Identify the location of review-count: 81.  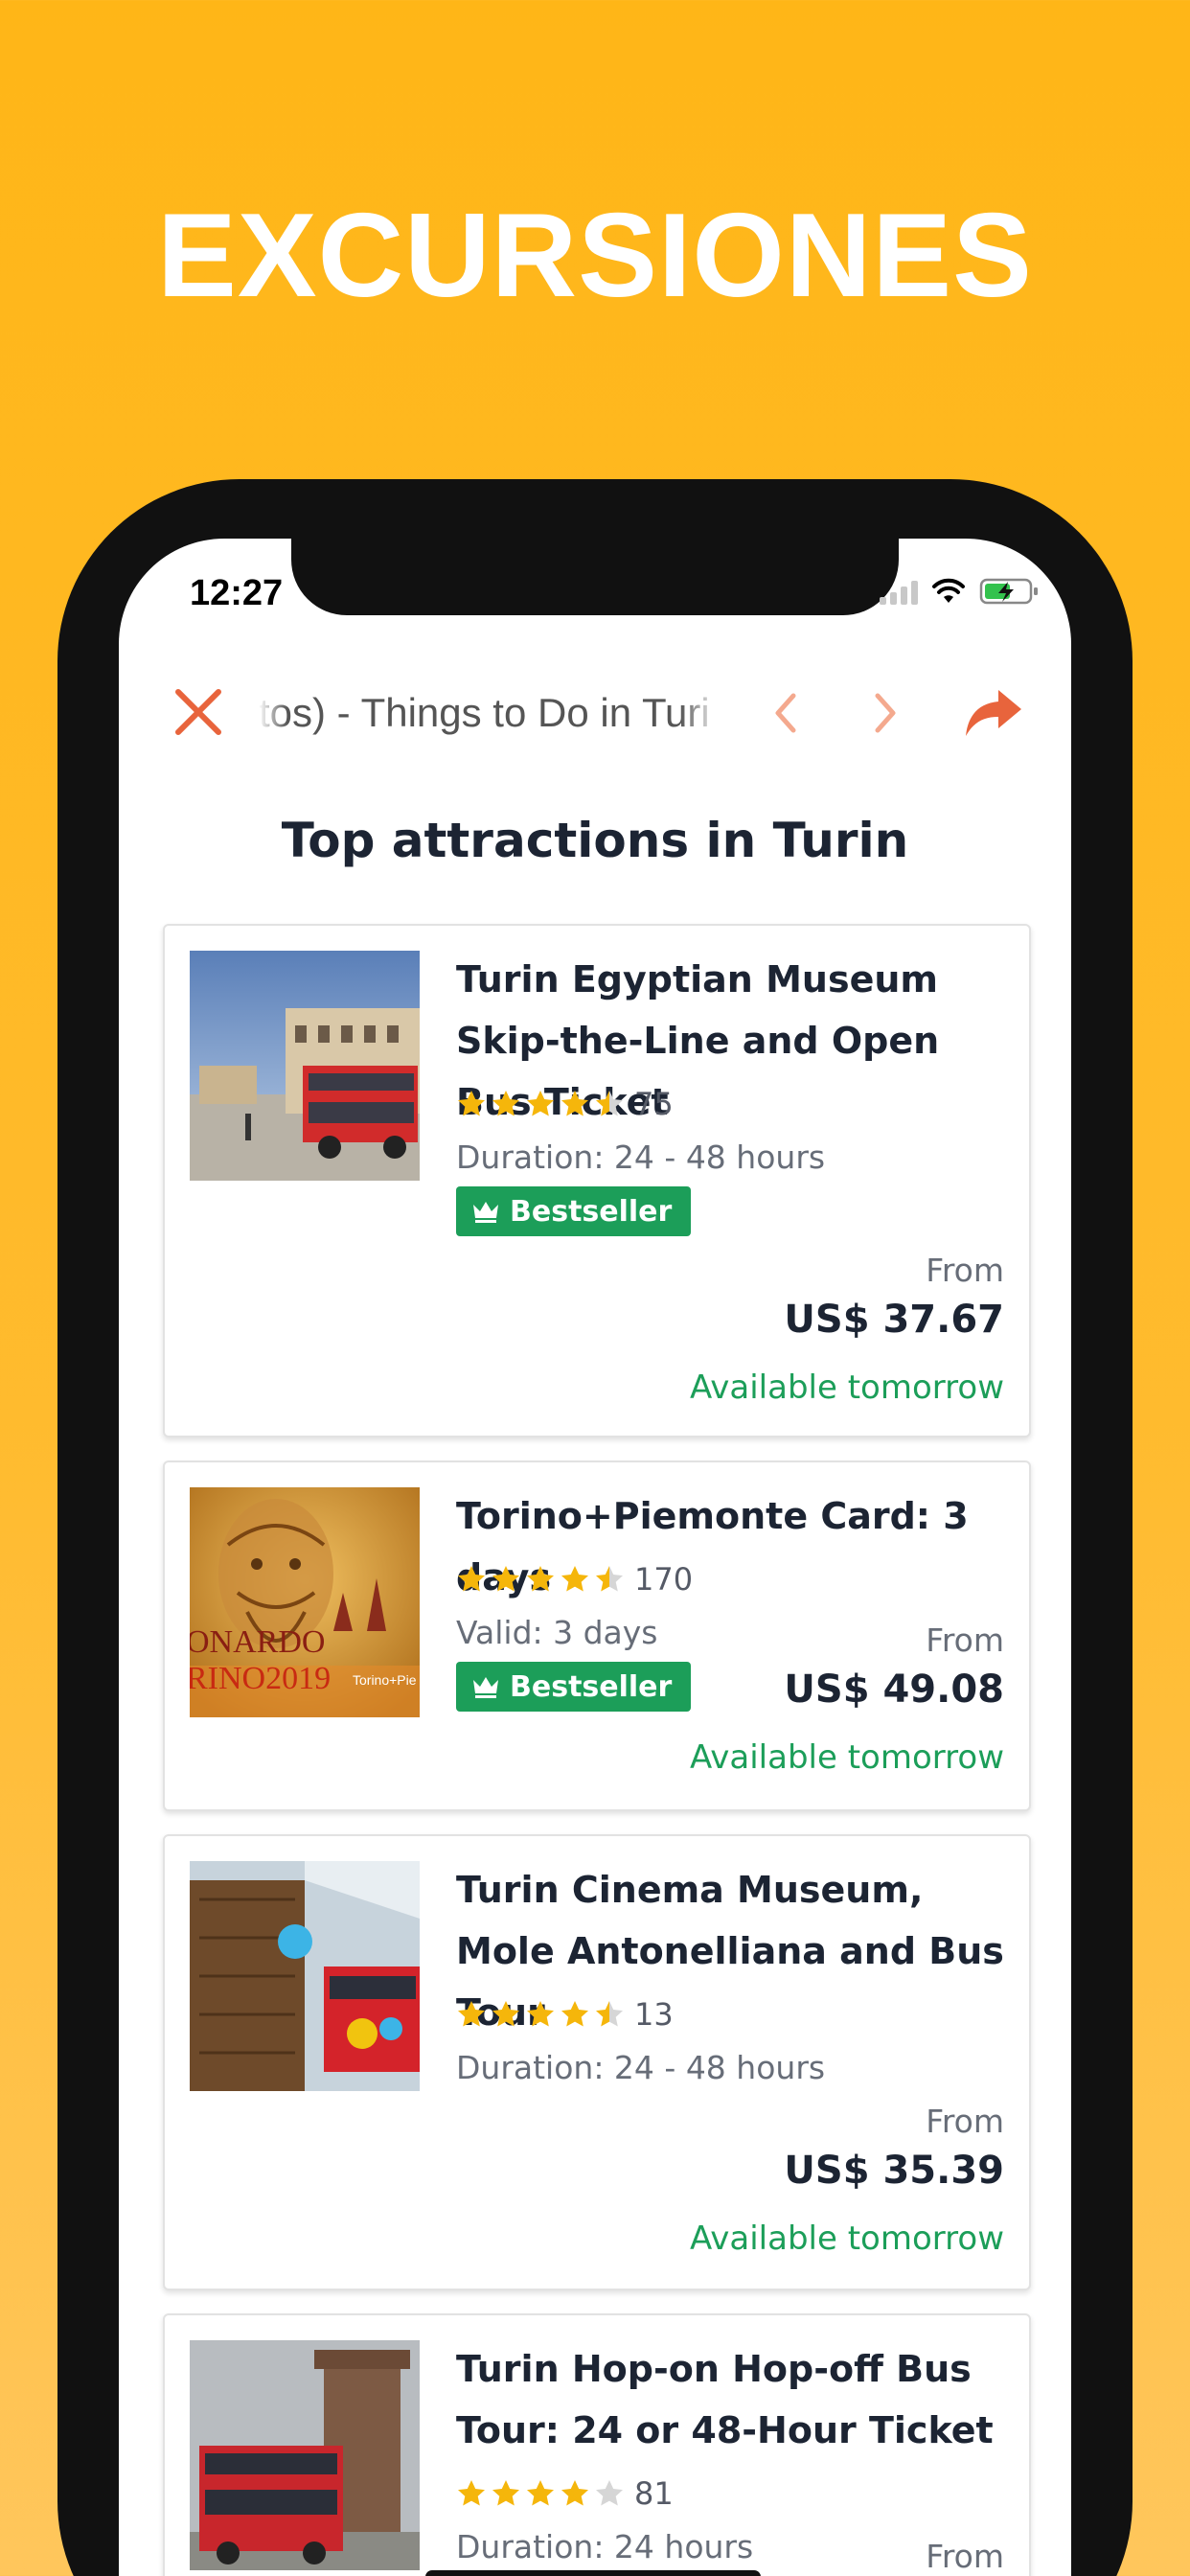
(654, 2493).